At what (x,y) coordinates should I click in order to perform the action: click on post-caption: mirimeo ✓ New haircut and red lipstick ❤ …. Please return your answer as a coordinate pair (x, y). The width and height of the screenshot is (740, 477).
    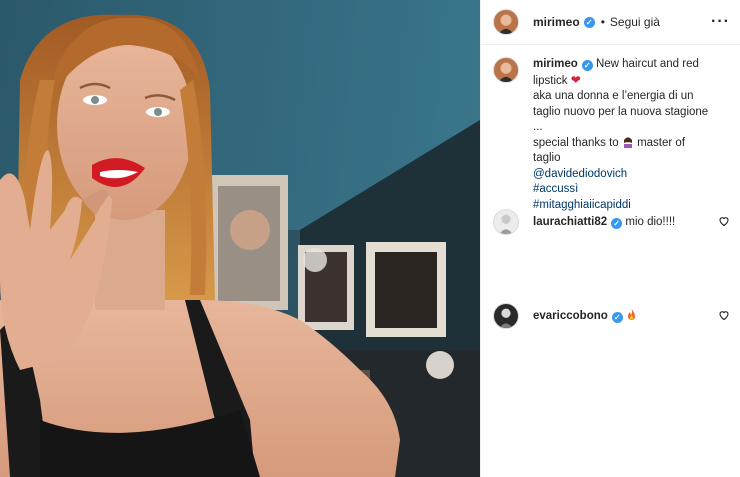
    Looking at the image, I should click on (610, 129).